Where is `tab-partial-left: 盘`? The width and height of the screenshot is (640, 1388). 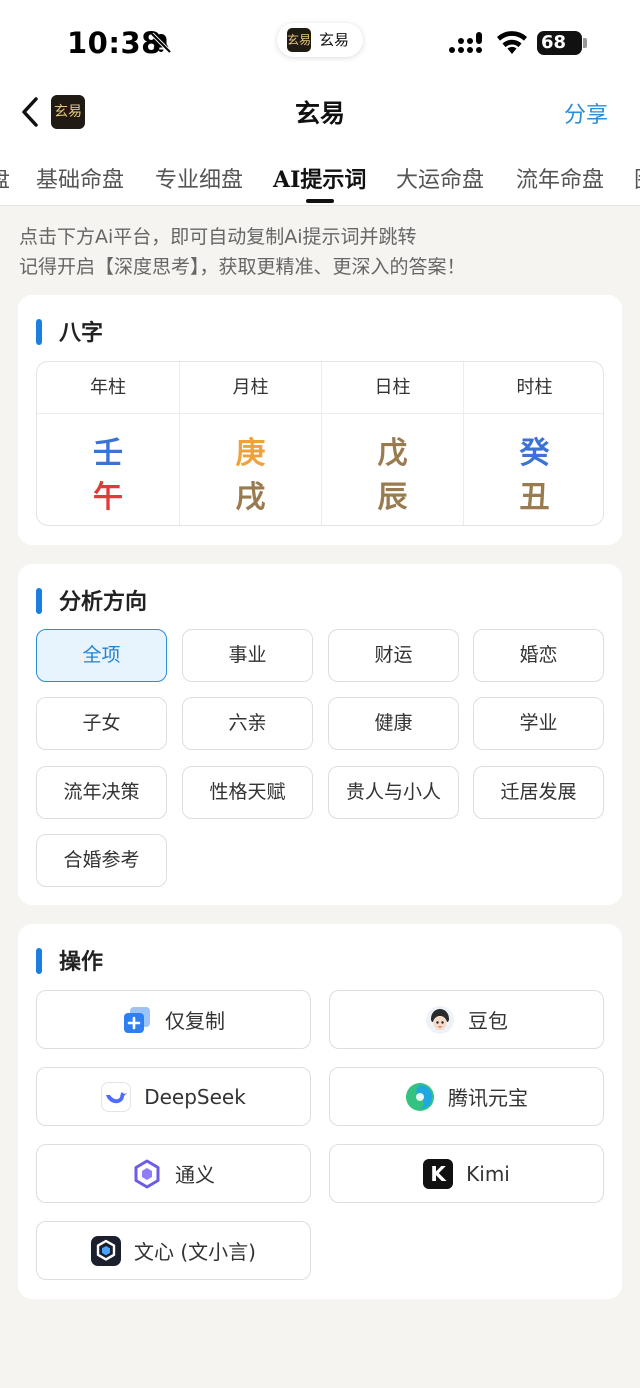
tab-partial-left: 盘 is located at coordinates (5, 178).